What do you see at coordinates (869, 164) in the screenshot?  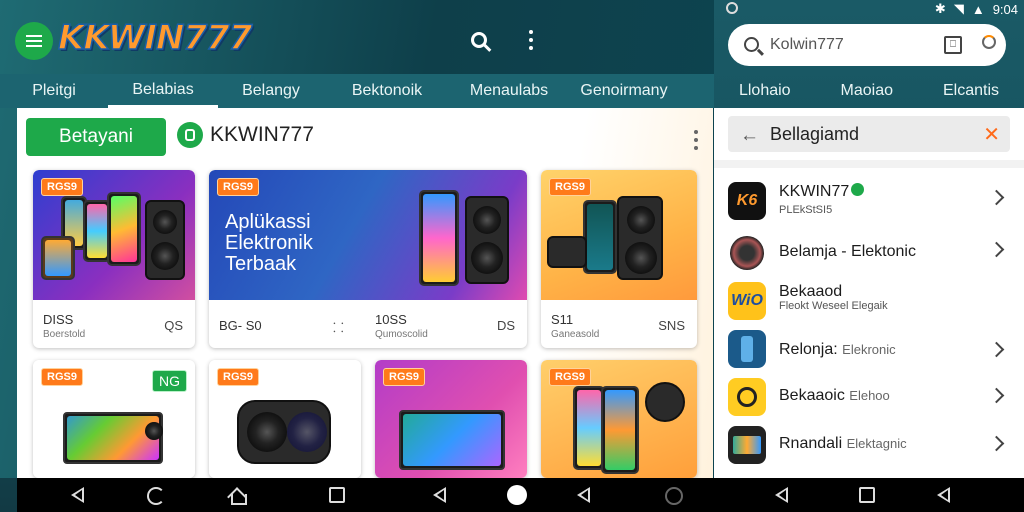 I see `divider` at bounding box center [869, 164].